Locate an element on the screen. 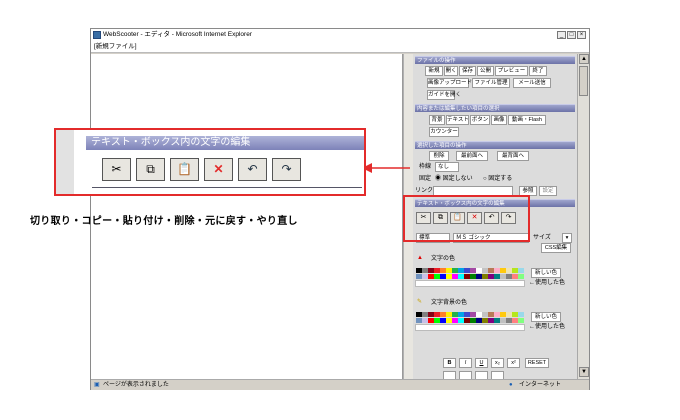  size-label: サイズ is located at coordinates (542, 238).